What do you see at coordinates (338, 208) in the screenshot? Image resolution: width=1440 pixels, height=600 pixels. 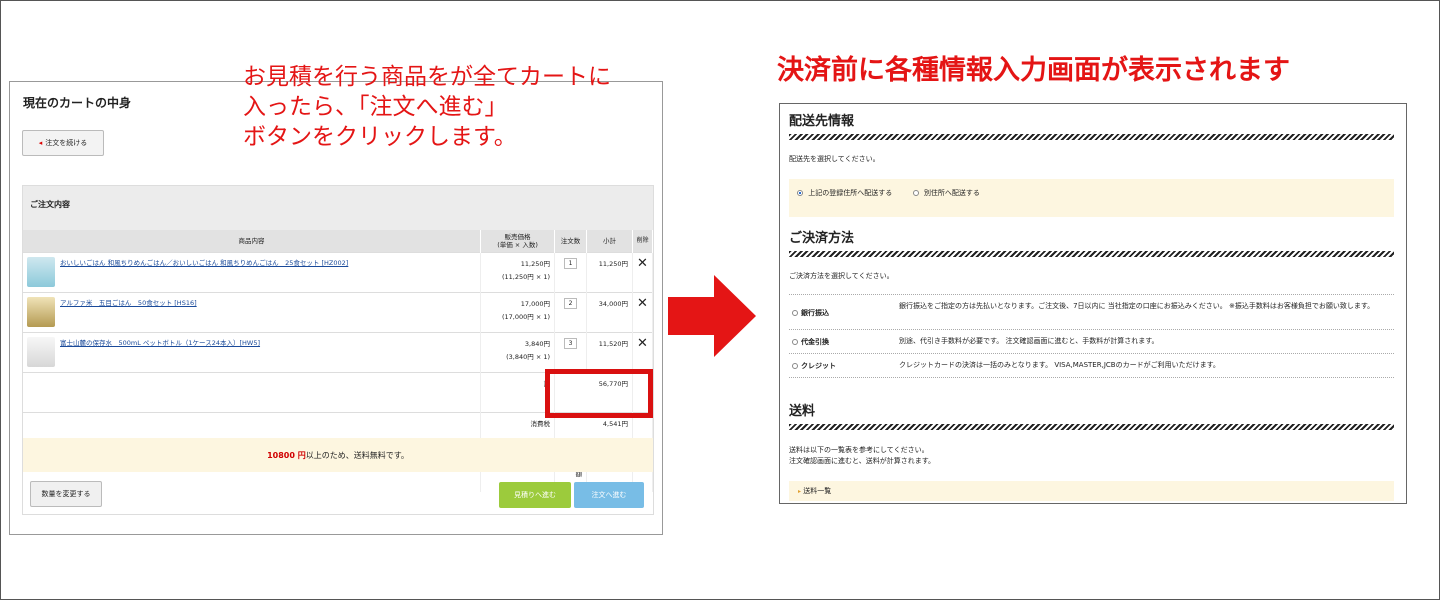 I see `order-section-title: ご注文内容` at bounding box center [338, 208].